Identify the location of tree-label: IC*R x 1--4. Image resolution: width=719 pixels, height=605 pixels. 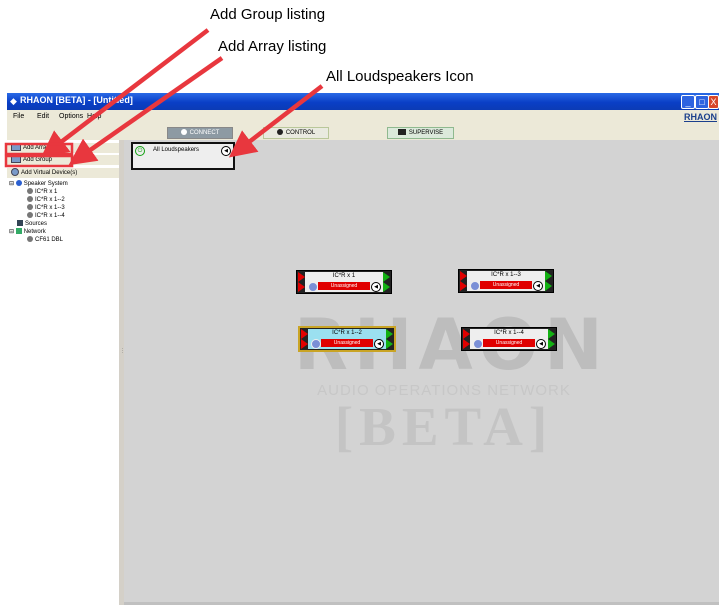
(50, 216).